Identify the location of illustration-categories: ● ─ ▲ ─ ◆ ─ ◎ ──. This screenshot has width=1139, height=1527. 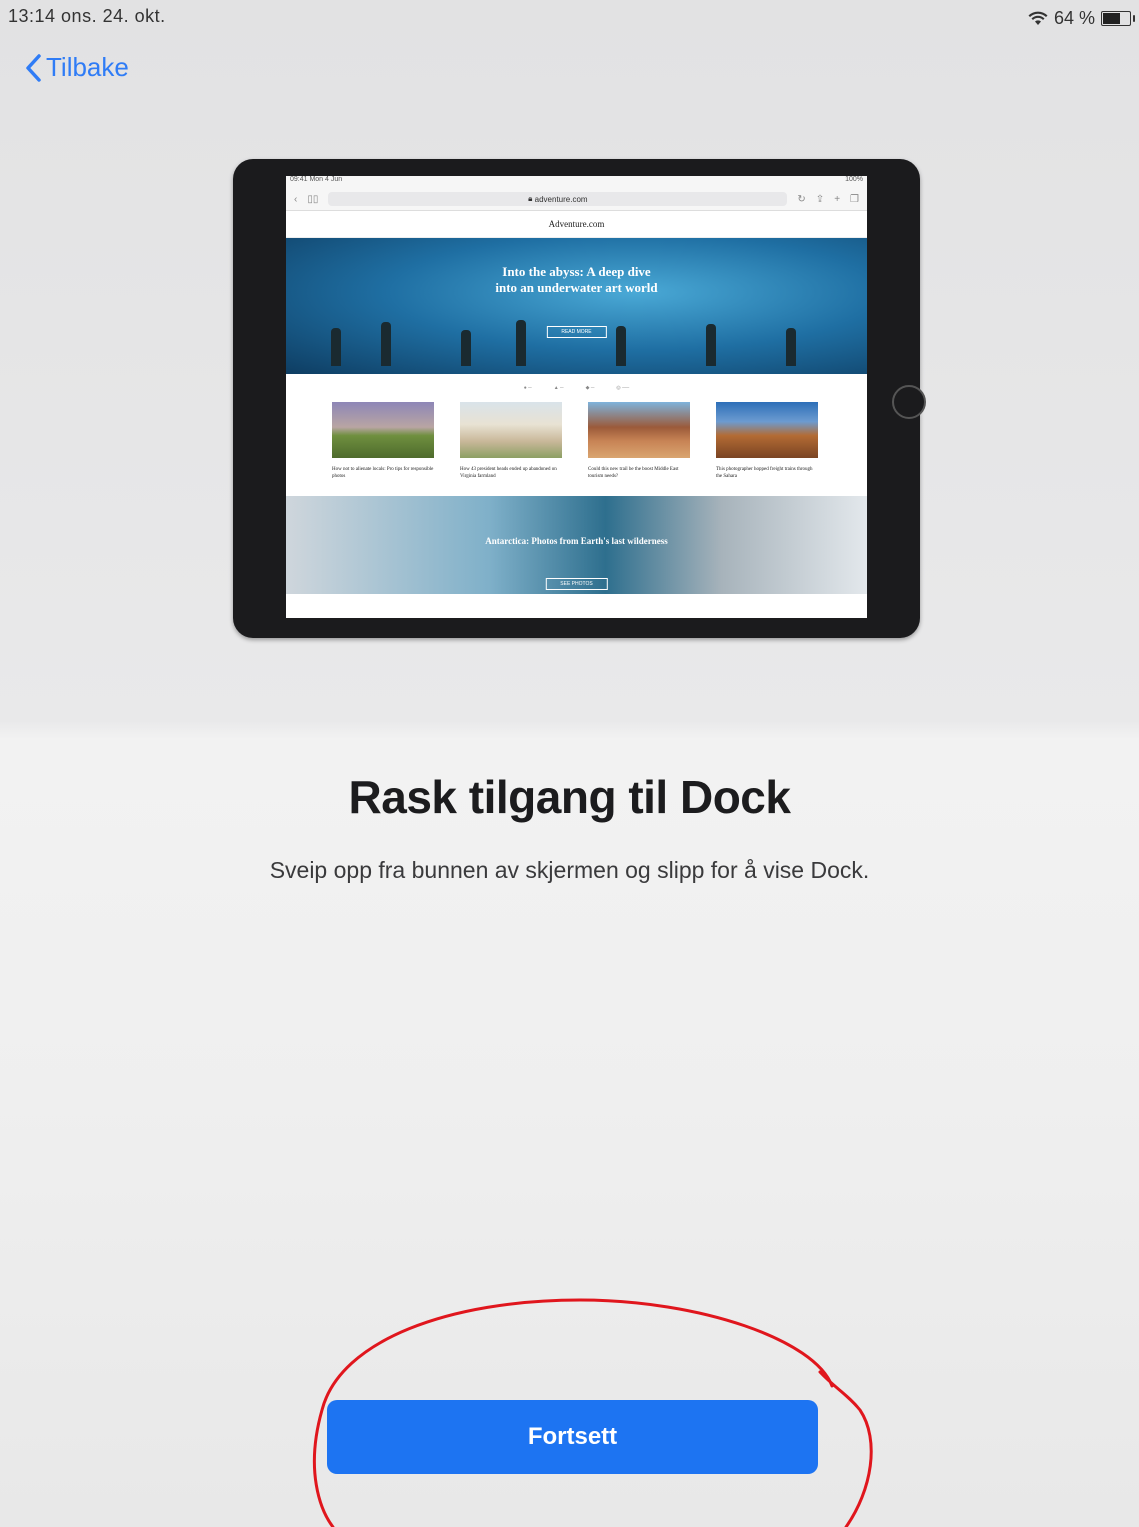
(576, 388).